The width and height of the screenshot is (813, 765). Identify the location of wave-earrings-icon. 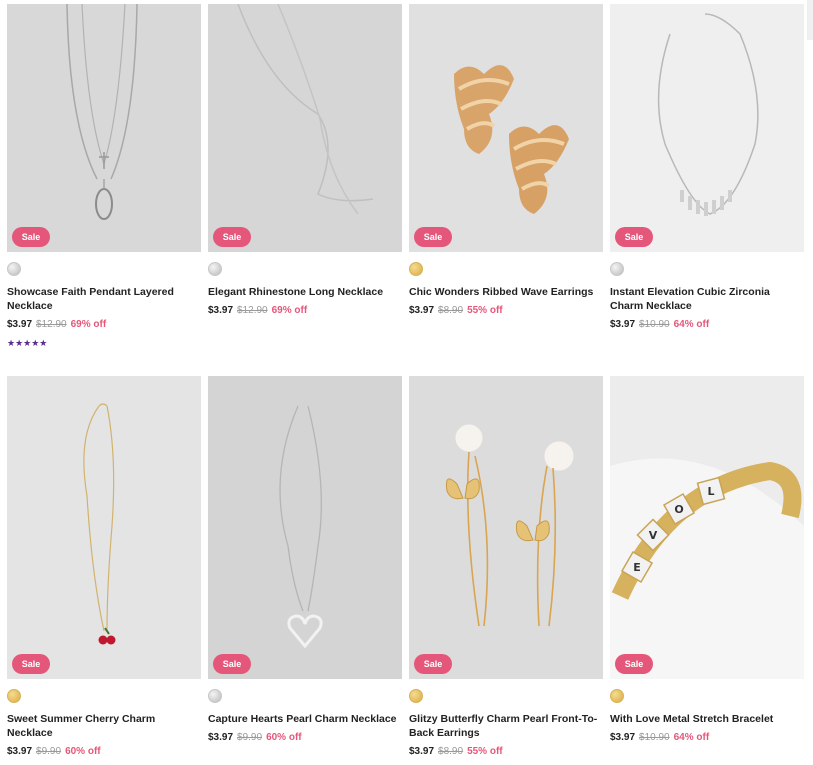
(511, 139).